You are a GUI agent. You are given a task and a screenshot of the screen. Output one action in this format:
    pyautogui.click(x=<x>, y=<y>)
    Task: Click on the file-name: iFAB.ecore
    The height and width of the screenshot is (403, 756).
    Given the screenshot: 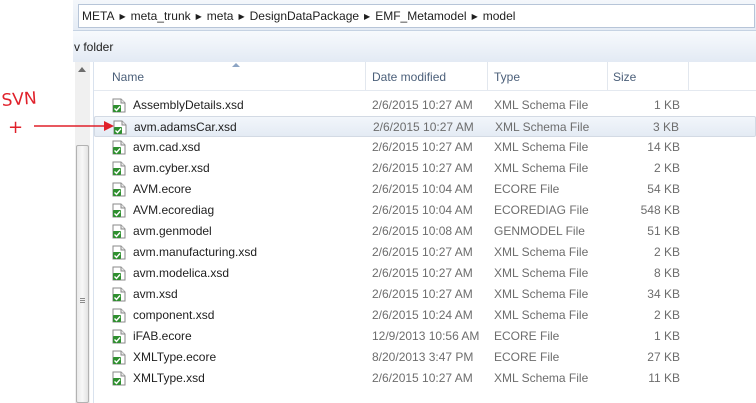 What is the action you would take?
    pyautogui.click(x=162, y=336)
    